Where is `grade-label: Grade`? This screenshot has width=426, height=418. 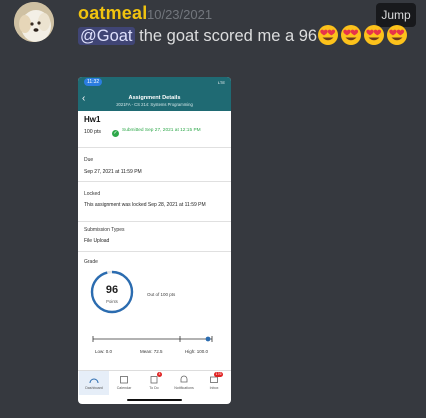
grade-label: Grade is located at coordinates (91, 262).